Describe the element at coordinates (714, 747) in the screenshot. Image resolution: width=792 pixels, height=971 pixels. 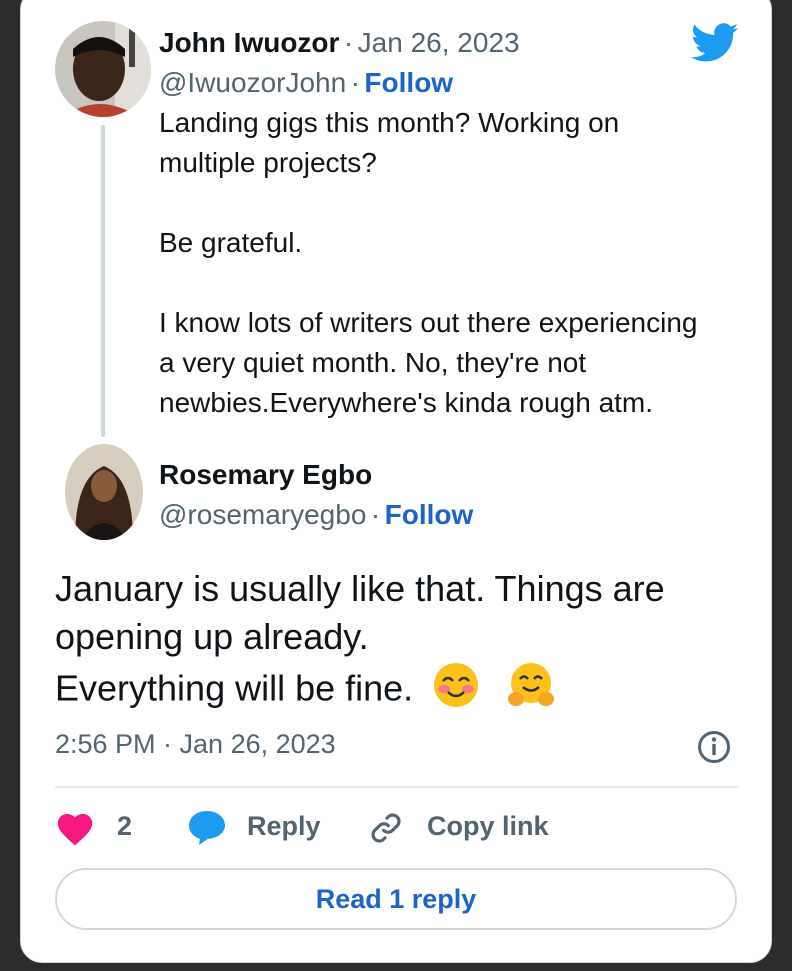
I see `info-icon` at that location.